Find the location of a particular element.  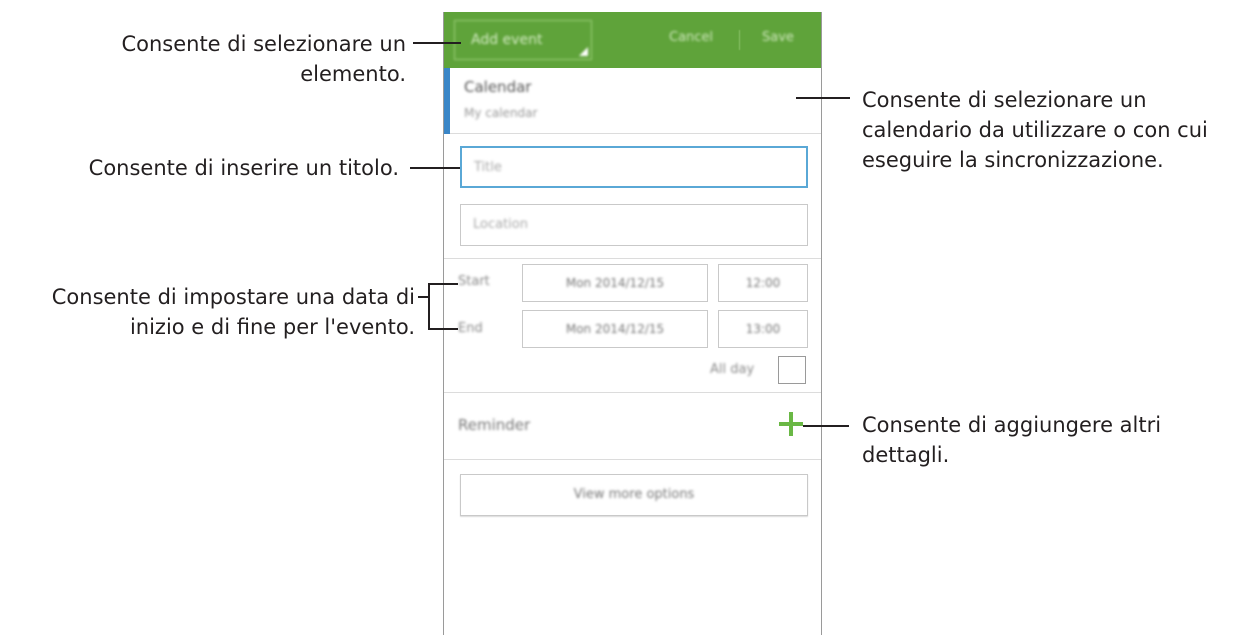

start-date-value: Mon 2014/12/15 is located at coordinates (615, 283).